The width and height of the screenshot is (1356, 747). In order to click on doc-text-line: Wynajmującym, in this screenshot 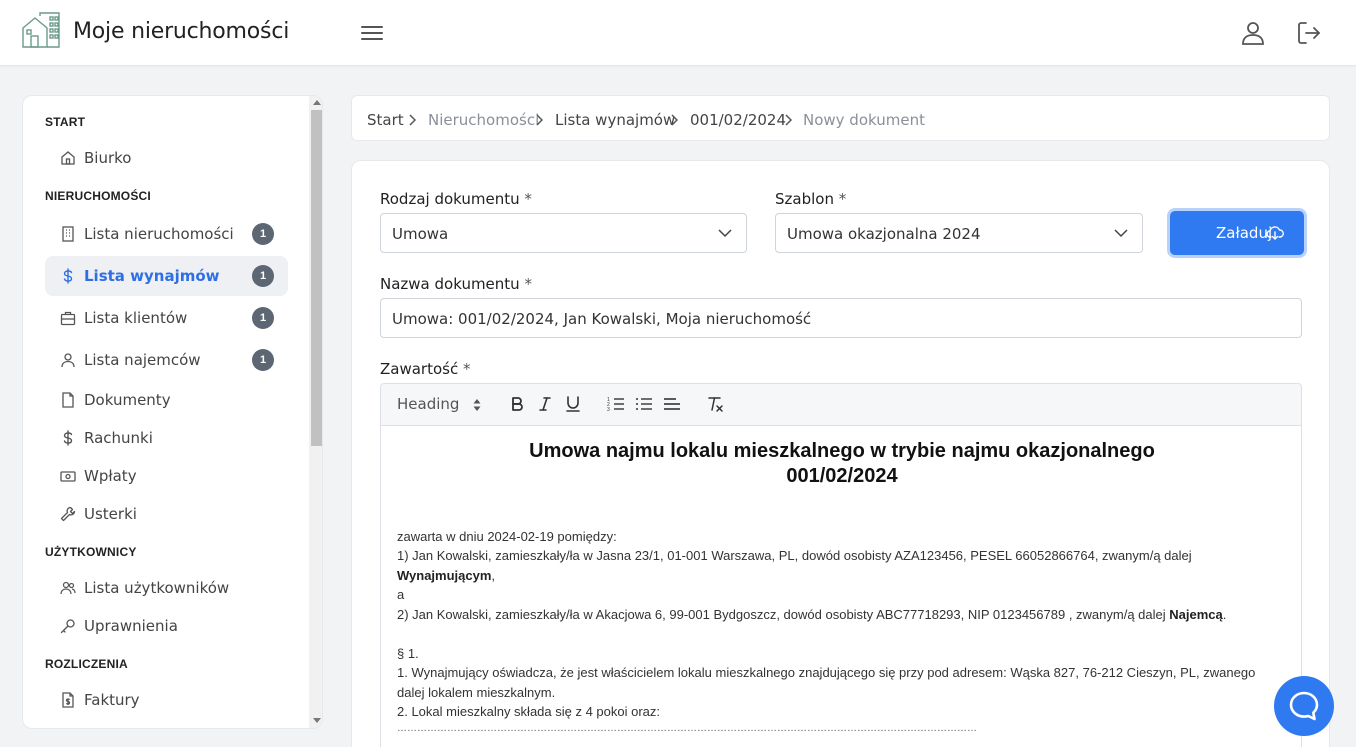, I will do `click(446, 575)`.